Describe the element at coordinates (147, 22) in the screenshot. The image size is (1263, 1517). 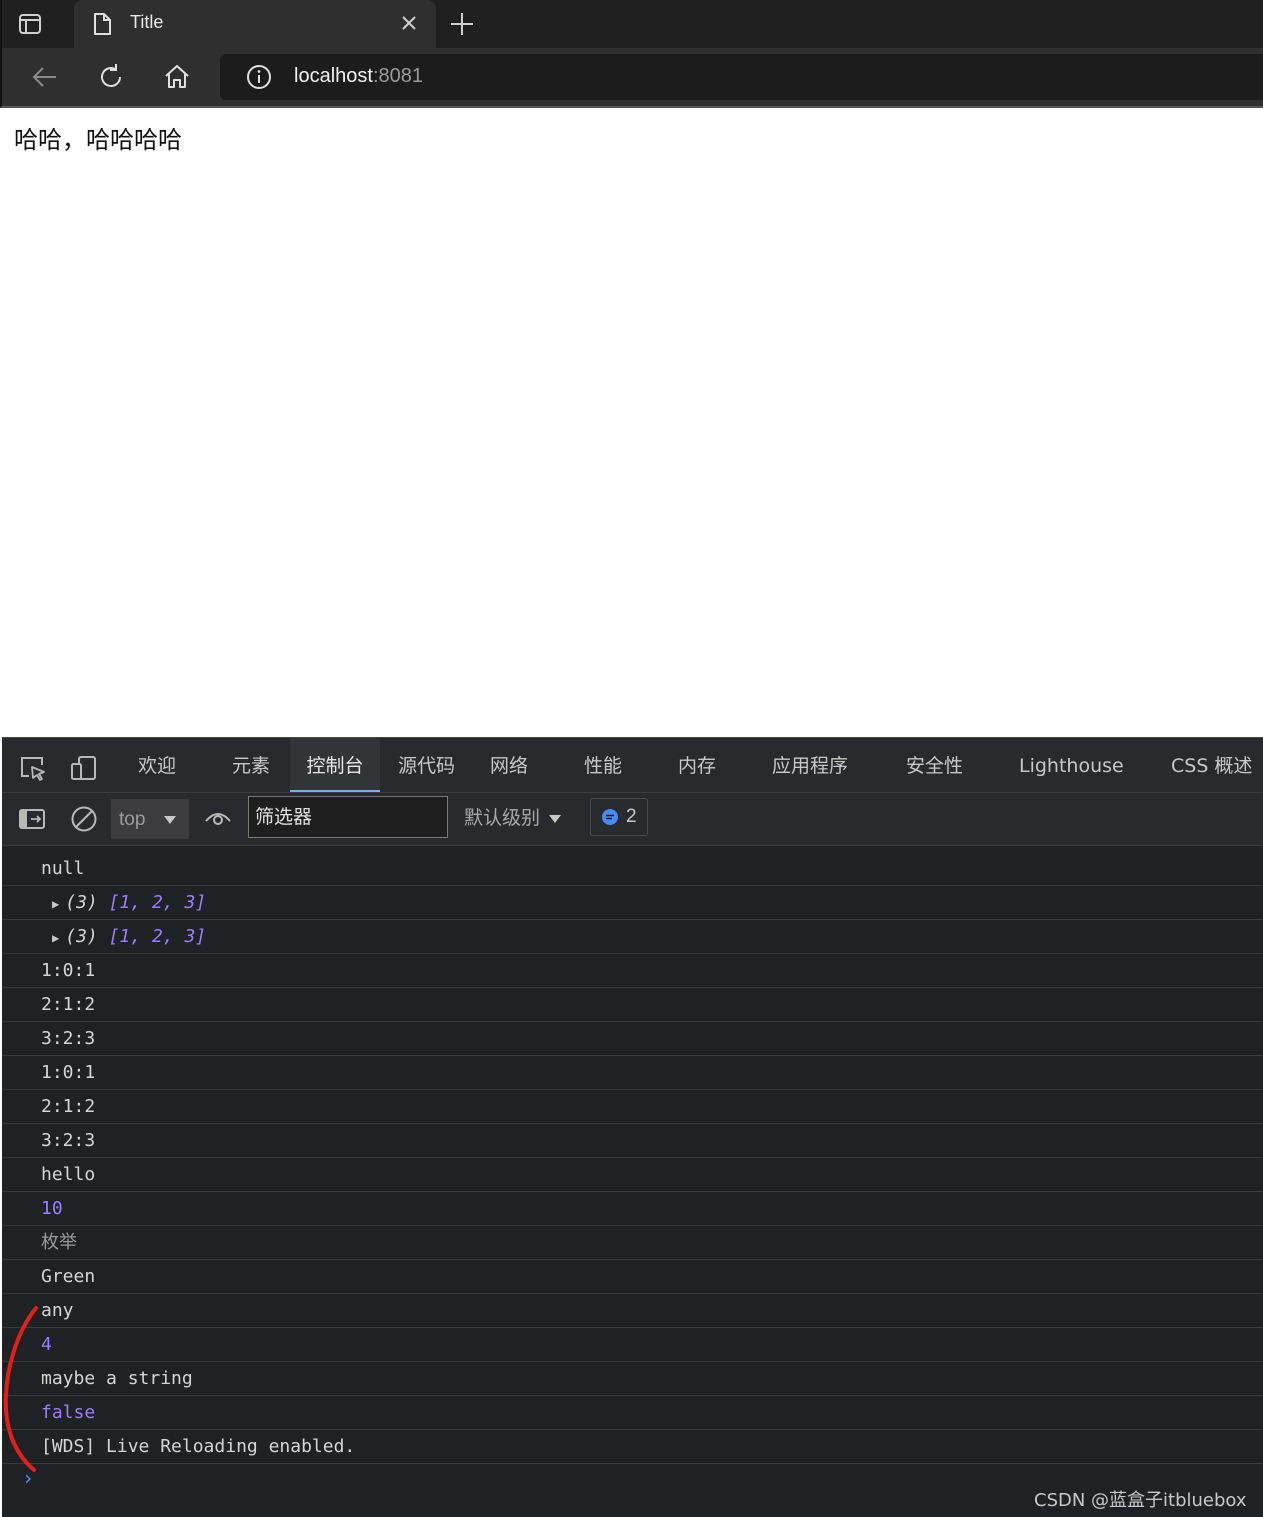
I see `tab-title: Title` at that location.